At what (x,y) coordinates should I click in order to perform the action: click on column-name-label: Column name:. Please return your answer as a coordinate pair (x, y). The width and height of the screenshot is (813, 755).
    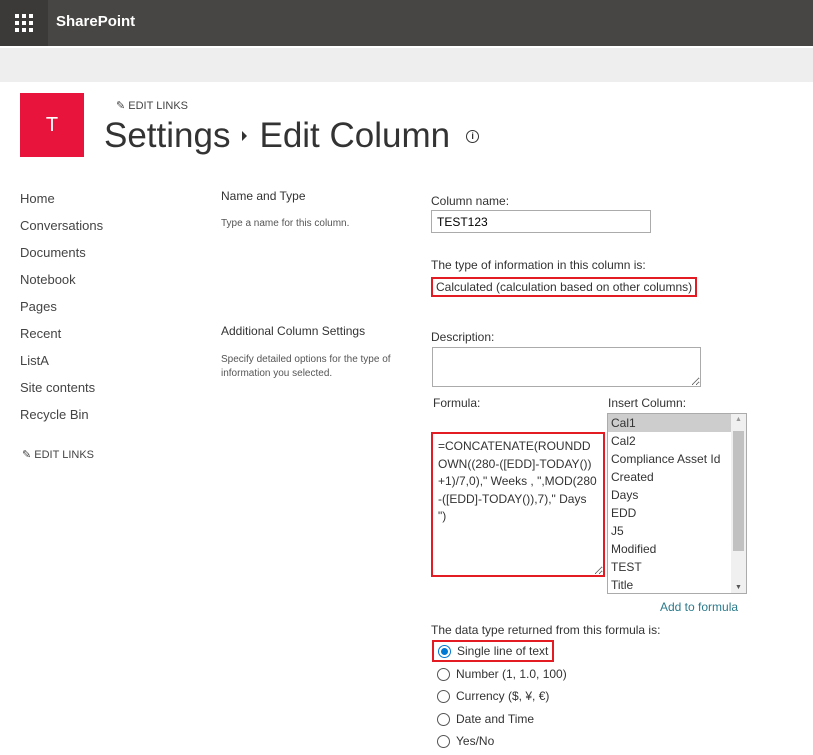
    Looking at the image, I should click on (470, 201).